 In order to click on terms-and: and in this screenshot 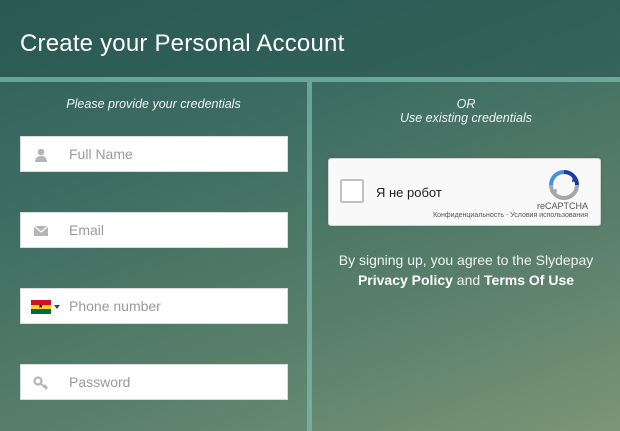, I will do `click(468, 280)`.